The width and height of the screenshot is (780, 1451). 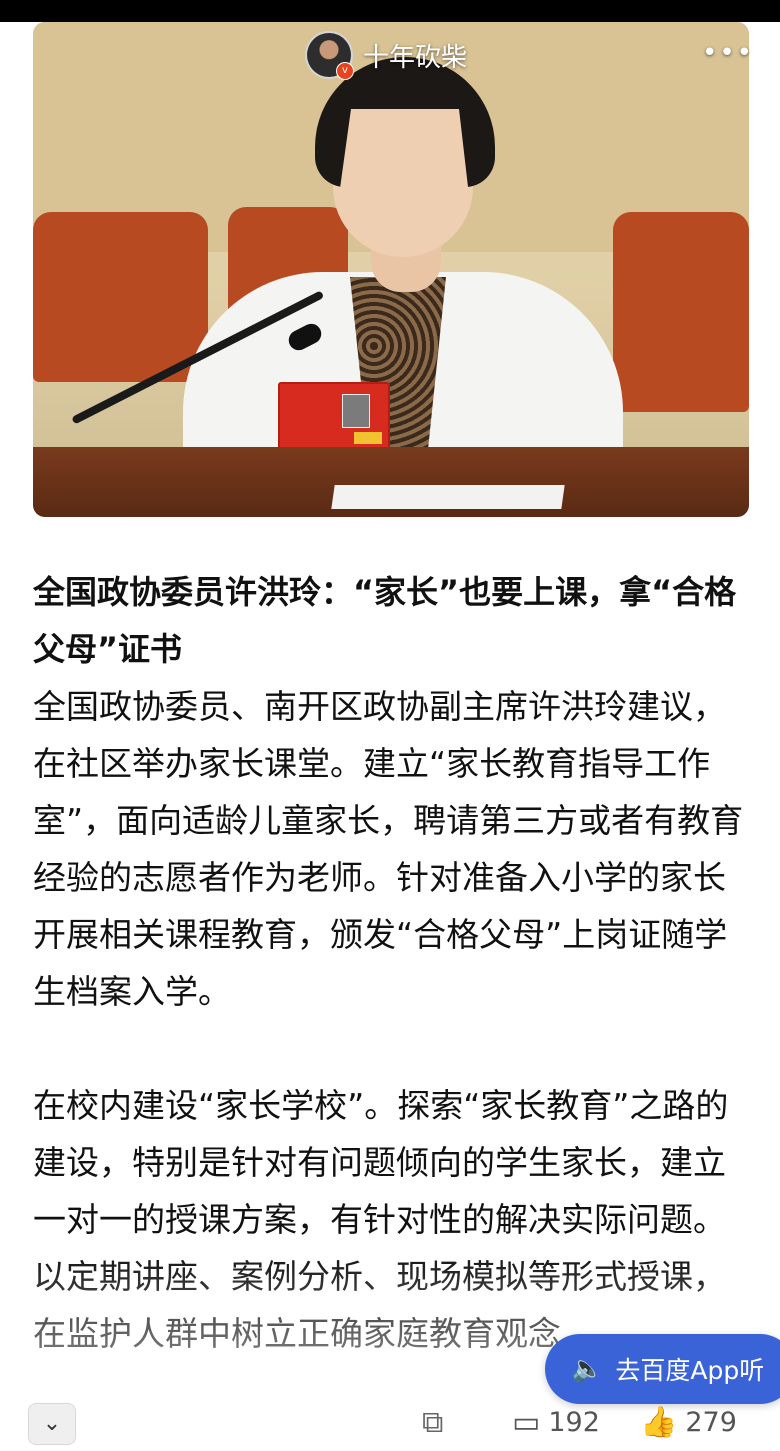 What do you see at coordinates (690, 1370) in the screenshot?
I see `listen-button-label: 去百度App听` at bounding box center [690, 1370].